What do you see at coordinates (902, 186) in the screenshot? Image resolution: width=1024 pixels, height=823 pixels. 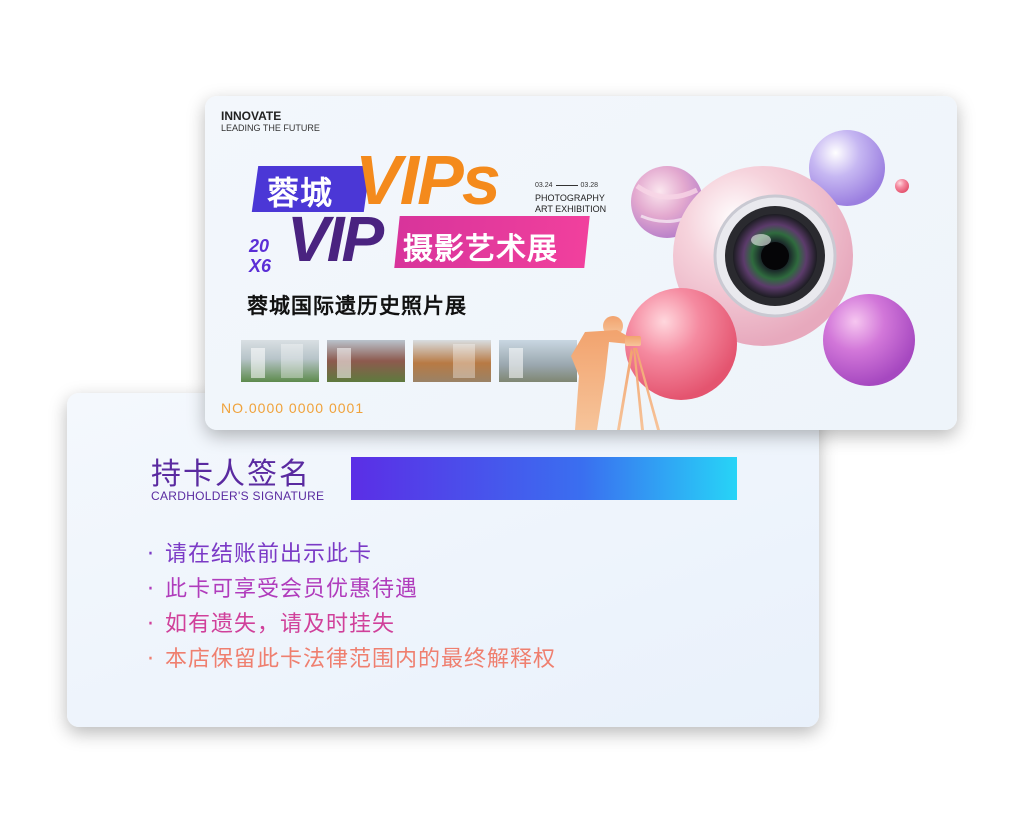 I see `small-sphere` at bounding box center [902, 186].